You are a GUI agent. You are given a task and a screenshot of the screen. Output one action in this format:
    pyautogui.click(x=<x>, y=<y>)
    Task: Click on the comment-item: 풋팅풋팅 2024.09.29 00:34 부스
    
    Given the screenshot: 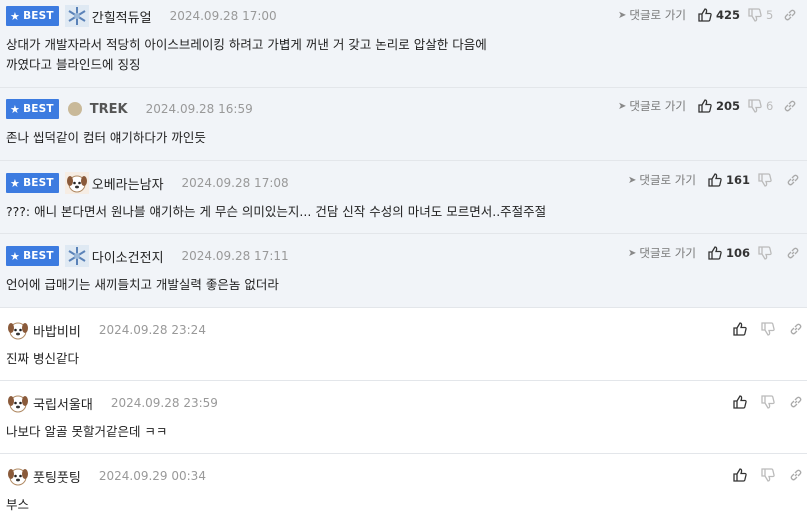 What is the action you would take?
    pyautogui.click(x=403, y=490)
    